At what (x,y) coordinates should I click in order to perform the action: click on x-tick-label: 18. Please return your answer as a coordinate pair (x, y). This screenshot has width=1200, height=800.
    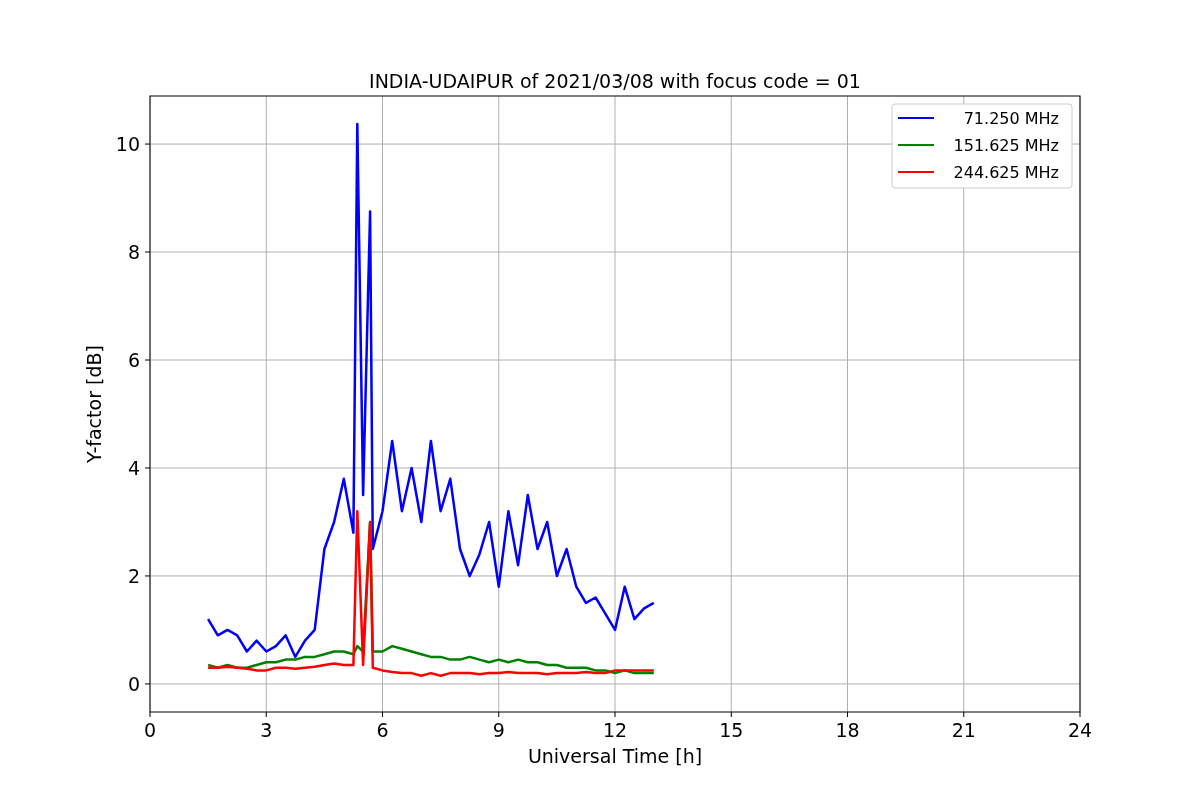
    Looking at the image, I should click on (847, 730).